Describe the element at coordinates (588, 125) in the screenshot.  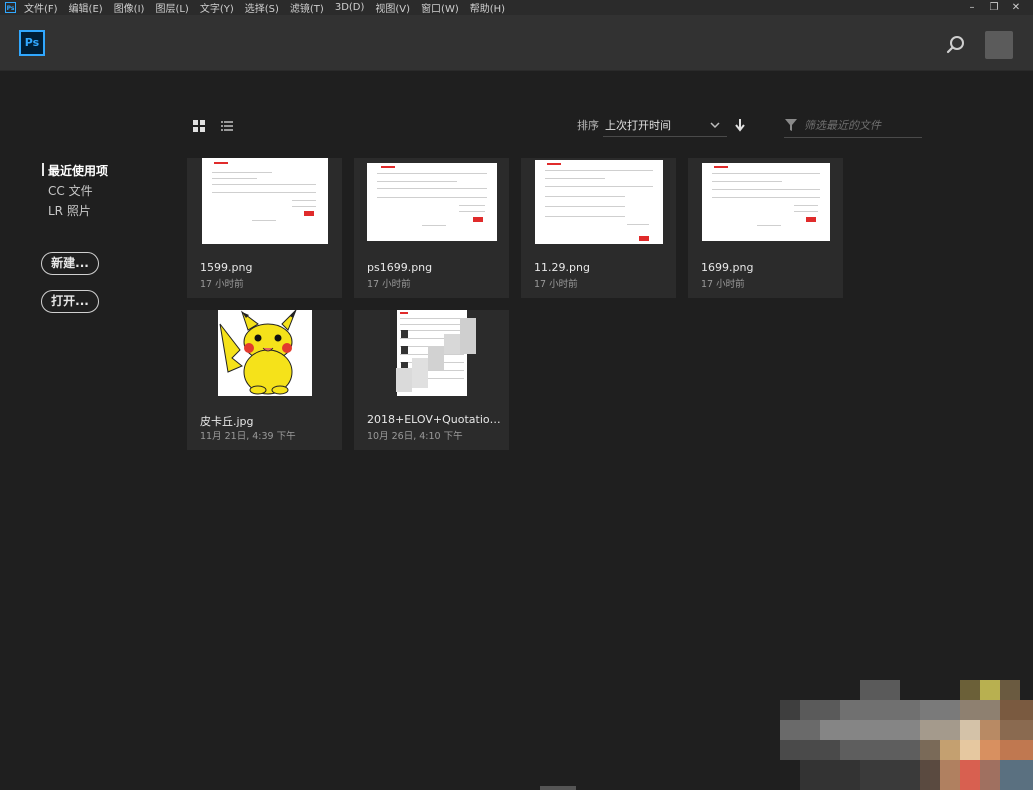
I see `sort-label: 排序` at that location.